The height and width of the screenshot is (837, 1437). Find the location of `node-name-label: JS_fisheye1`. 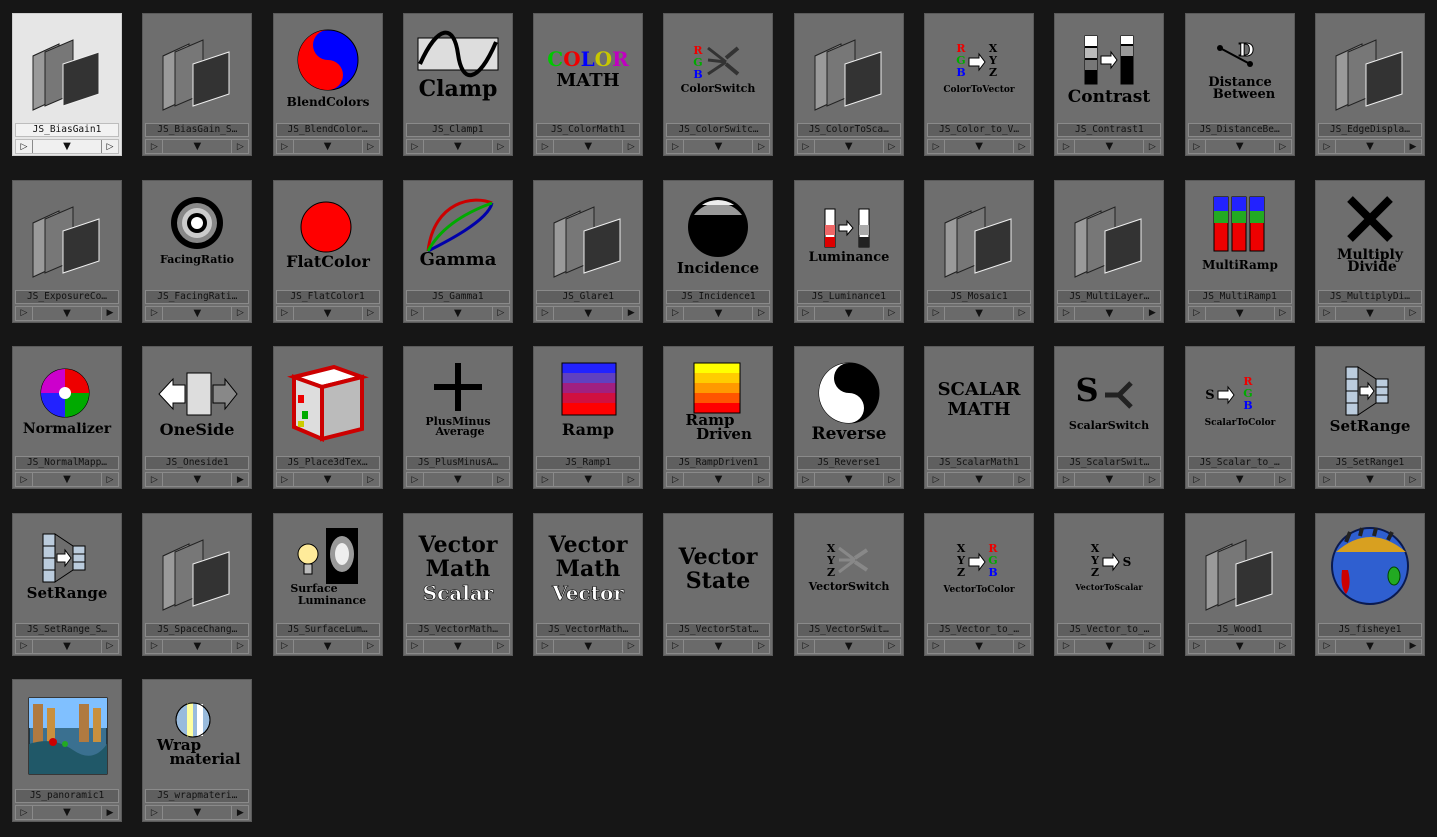

node-name-label: JS_fisheye1 is located at coordinates (1369, 629).